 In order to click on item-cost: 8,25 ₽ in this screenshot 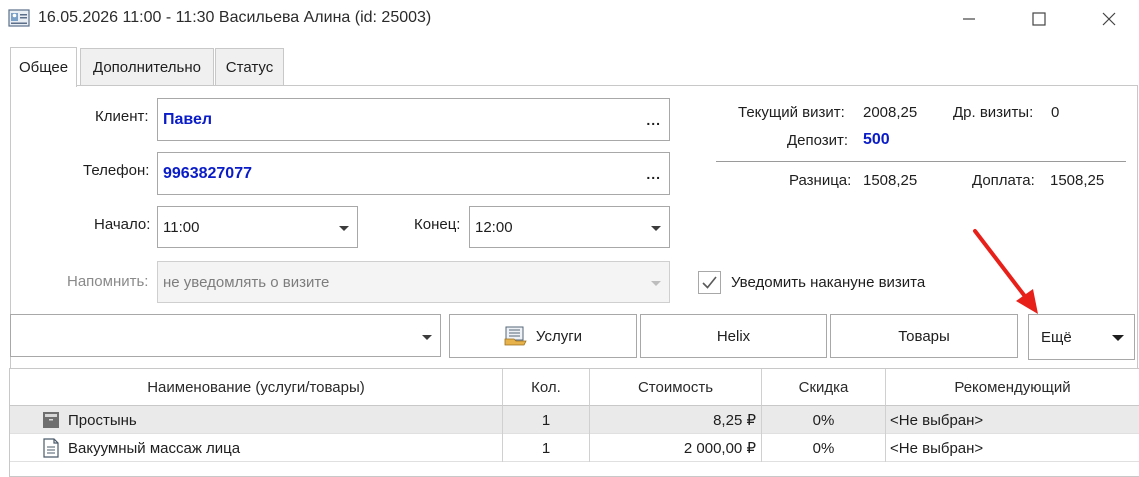, I will do `click(676, 420)`.